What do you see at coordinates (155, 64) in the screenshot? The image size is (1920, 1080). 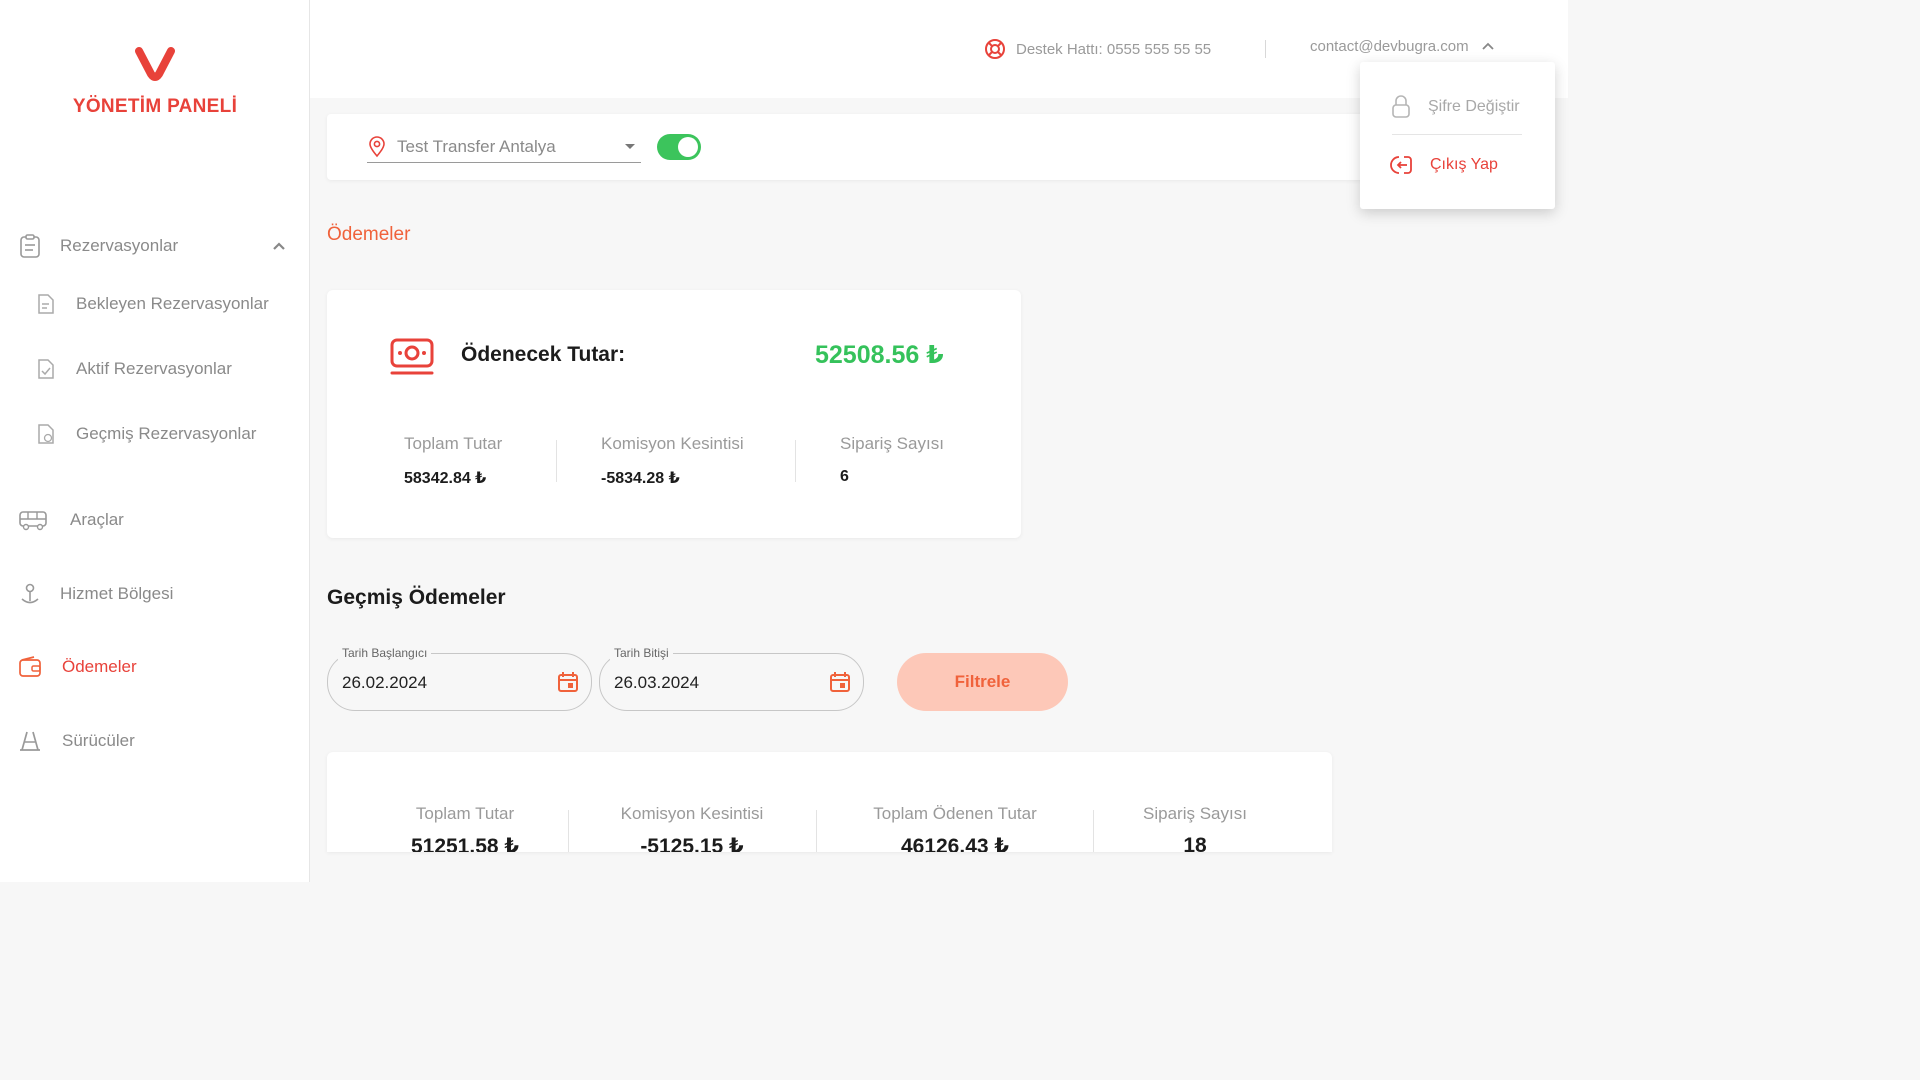 I see `logo-icon` at bounding box center [155, 64].